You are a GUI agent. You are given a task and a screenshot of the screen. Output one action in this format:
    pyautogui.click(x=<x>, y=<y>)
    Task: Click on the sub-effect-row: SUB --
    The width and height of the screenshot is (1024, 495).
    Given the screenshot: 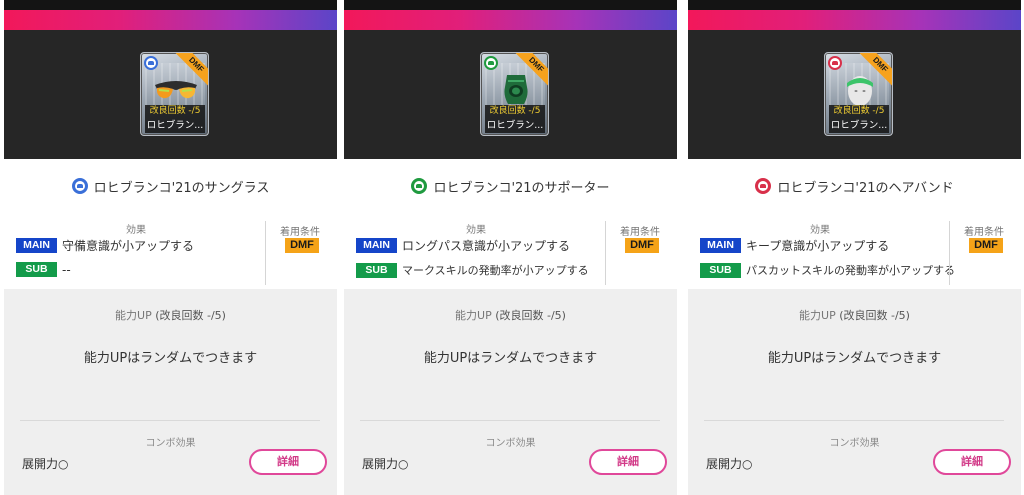 What is the action you would take?
    pyautogui.click(x=43, y=269)
    